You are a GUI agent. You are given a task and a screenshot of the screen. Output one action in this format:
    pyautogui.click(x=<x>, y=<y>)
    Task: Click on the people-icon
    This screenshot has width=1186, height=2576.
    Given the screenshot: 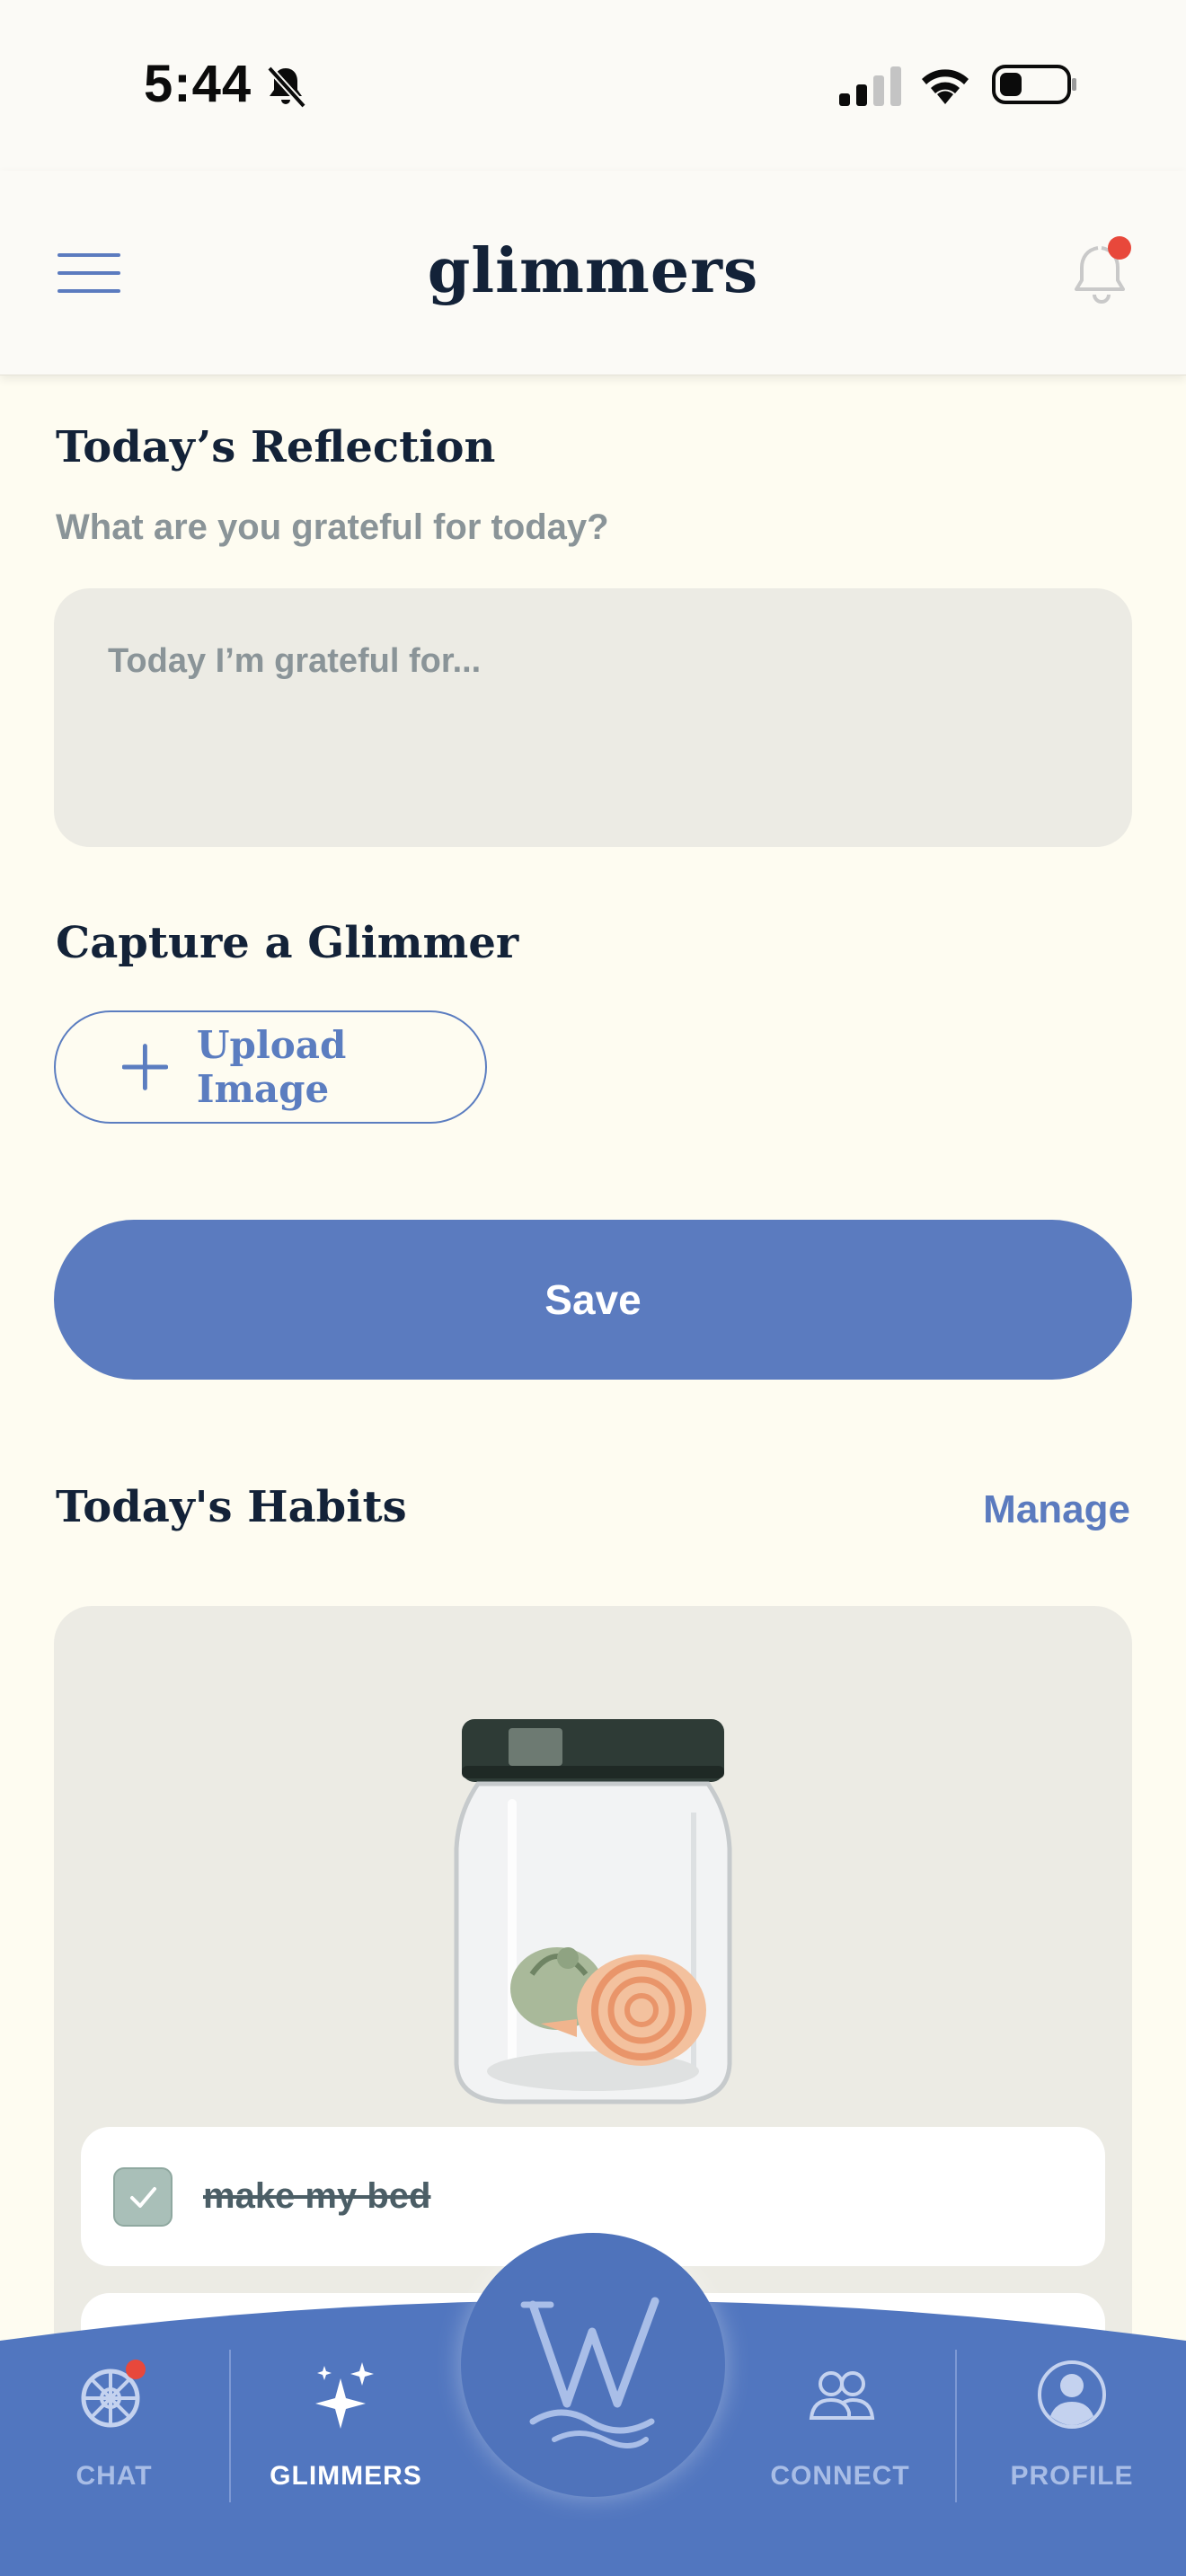 What is the action you would take?
    pyautogui.click(x=842, y=2395)
    